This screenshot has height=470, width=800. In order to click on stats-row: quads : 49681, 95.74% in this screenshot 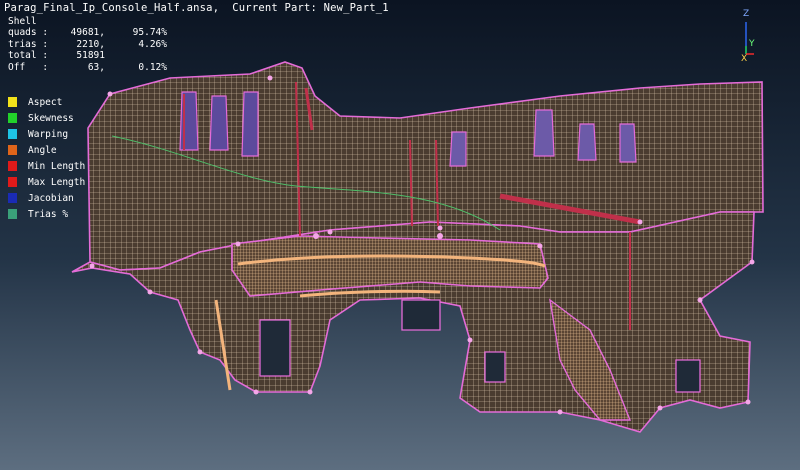, I will do `click(87, 32)`.